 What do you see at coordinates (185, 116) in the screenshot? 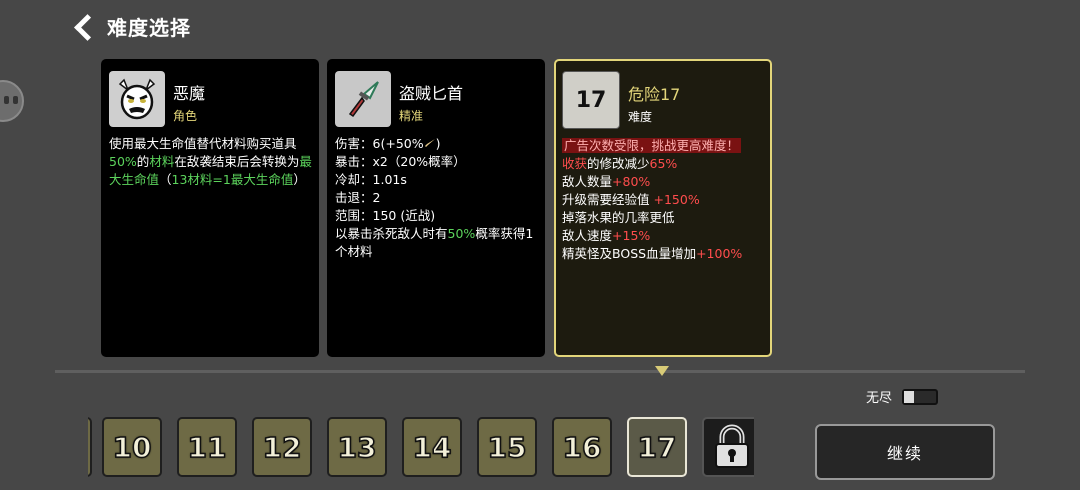
I see `character-type: 角色` at bounding box center [185, 116].